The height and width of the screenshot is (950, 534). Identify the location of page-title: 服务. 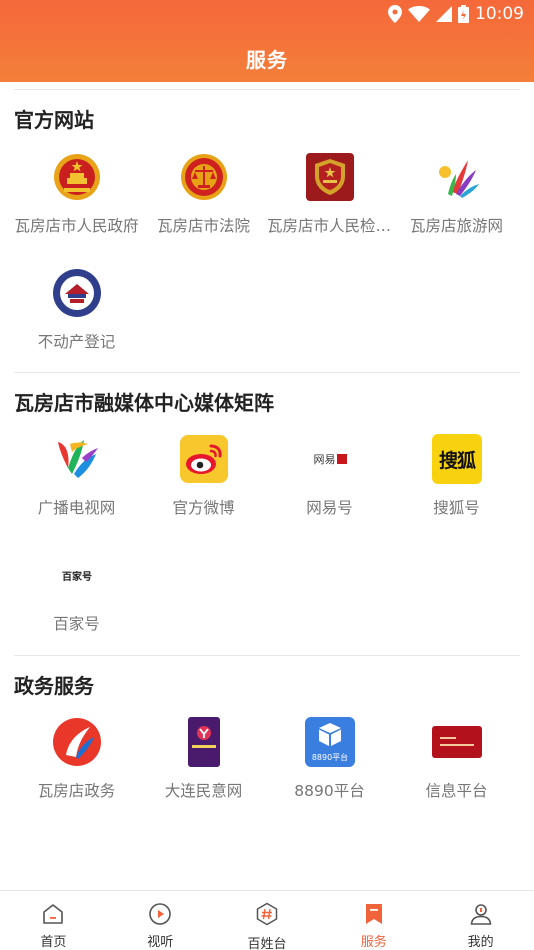
(267, 60).